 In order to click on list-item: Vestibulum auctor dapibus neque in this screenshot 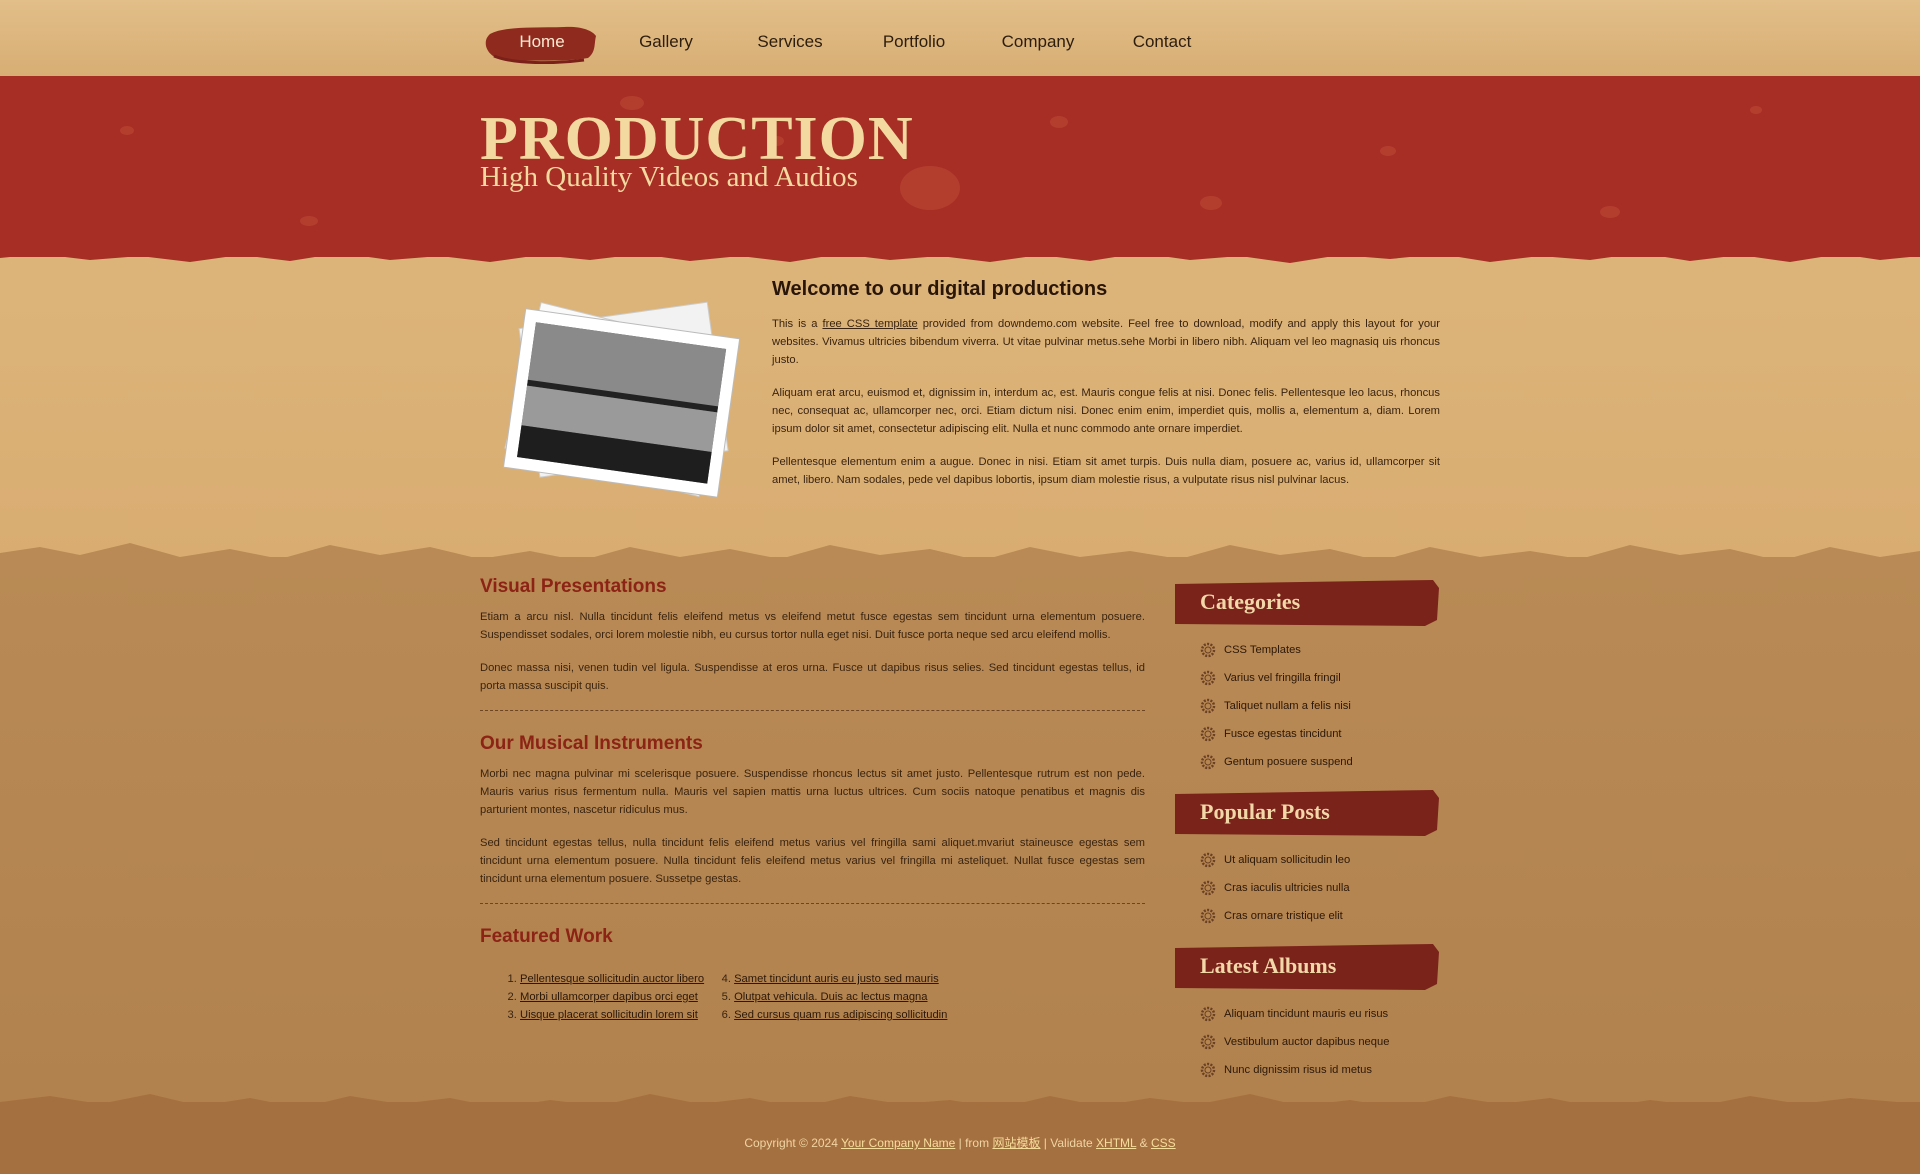, I will do `click(1307, 1042)`.